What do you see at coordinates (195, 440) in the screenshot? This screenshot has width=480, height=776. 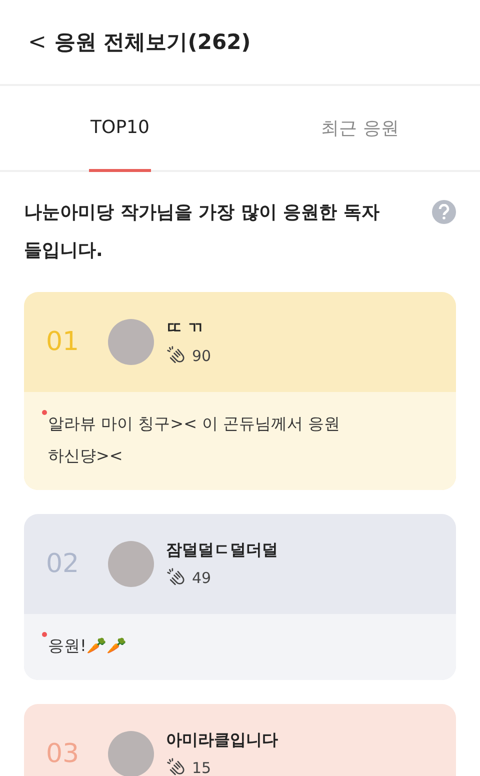 I see `comment-text: 알라뷰 마이 칭구>< 이 곤듀님께서 응원하신댱><` at bounding box center [195, 440].